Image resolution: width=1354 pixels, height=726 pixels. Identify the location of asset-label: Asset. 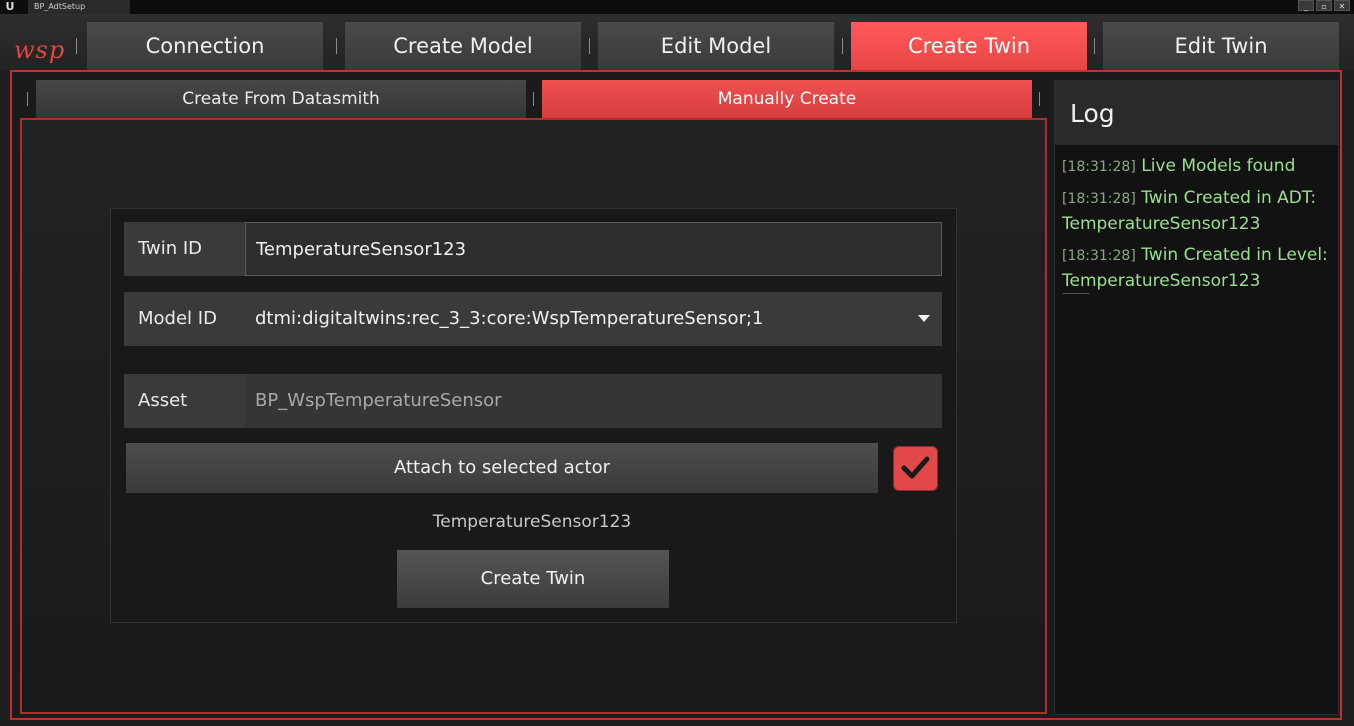
(184, 401).